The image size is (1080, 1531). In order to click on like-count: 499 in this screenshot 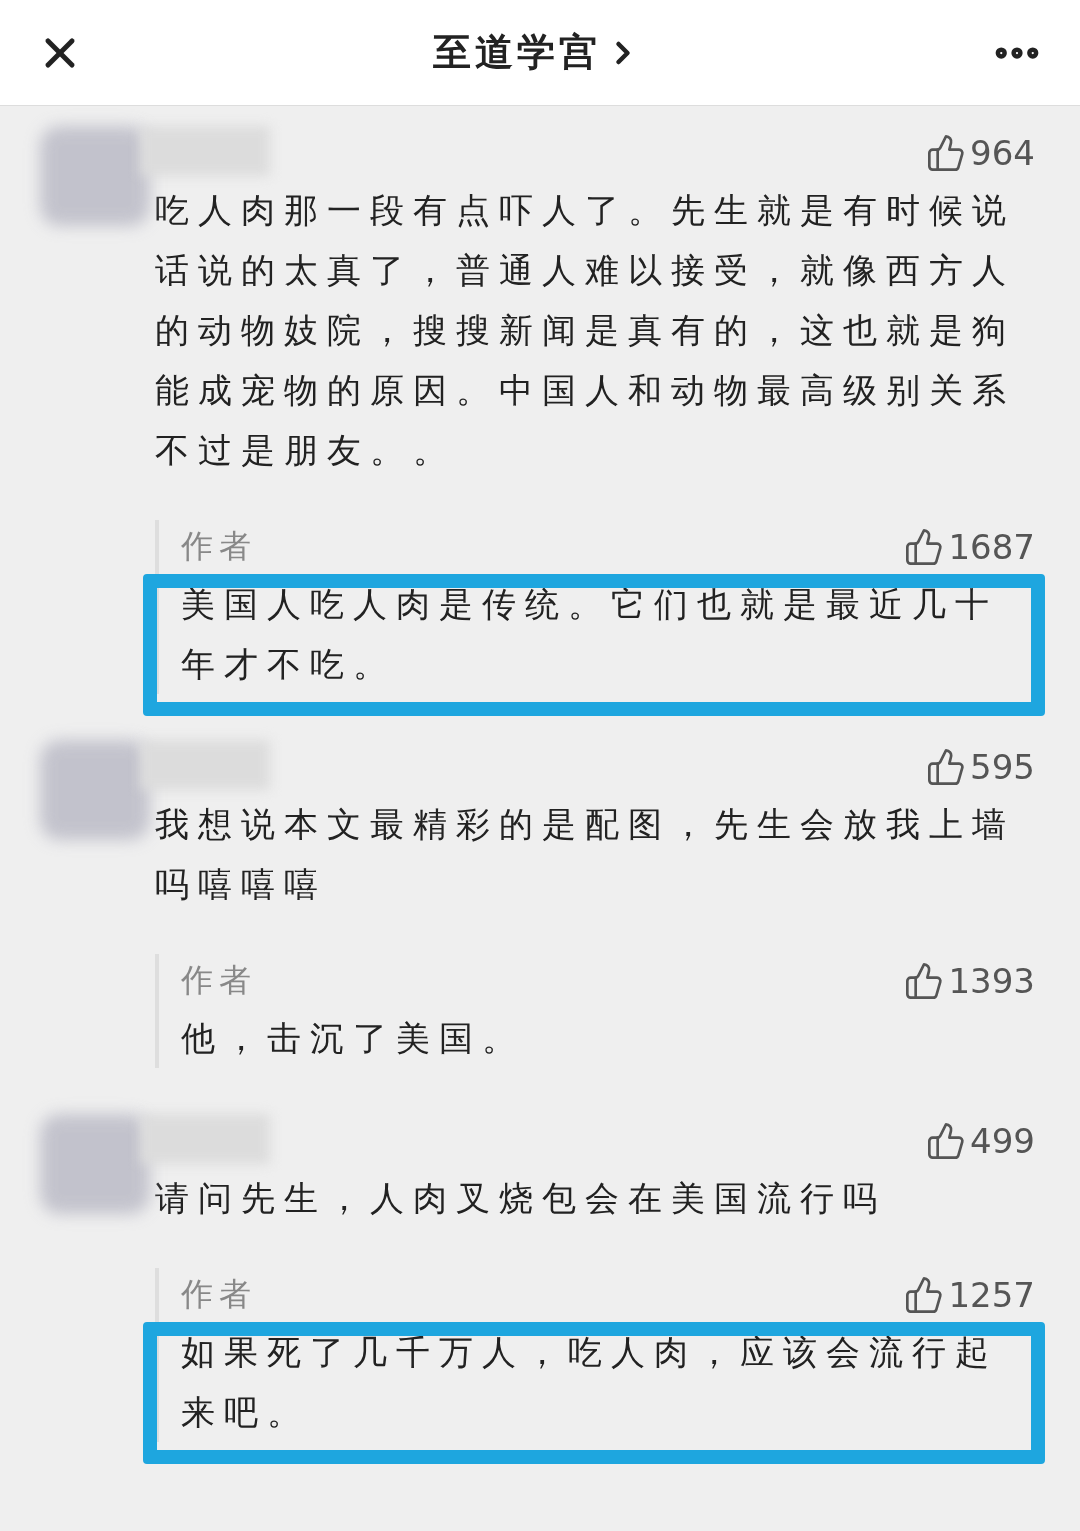, I will do `click(980, 1141)`.